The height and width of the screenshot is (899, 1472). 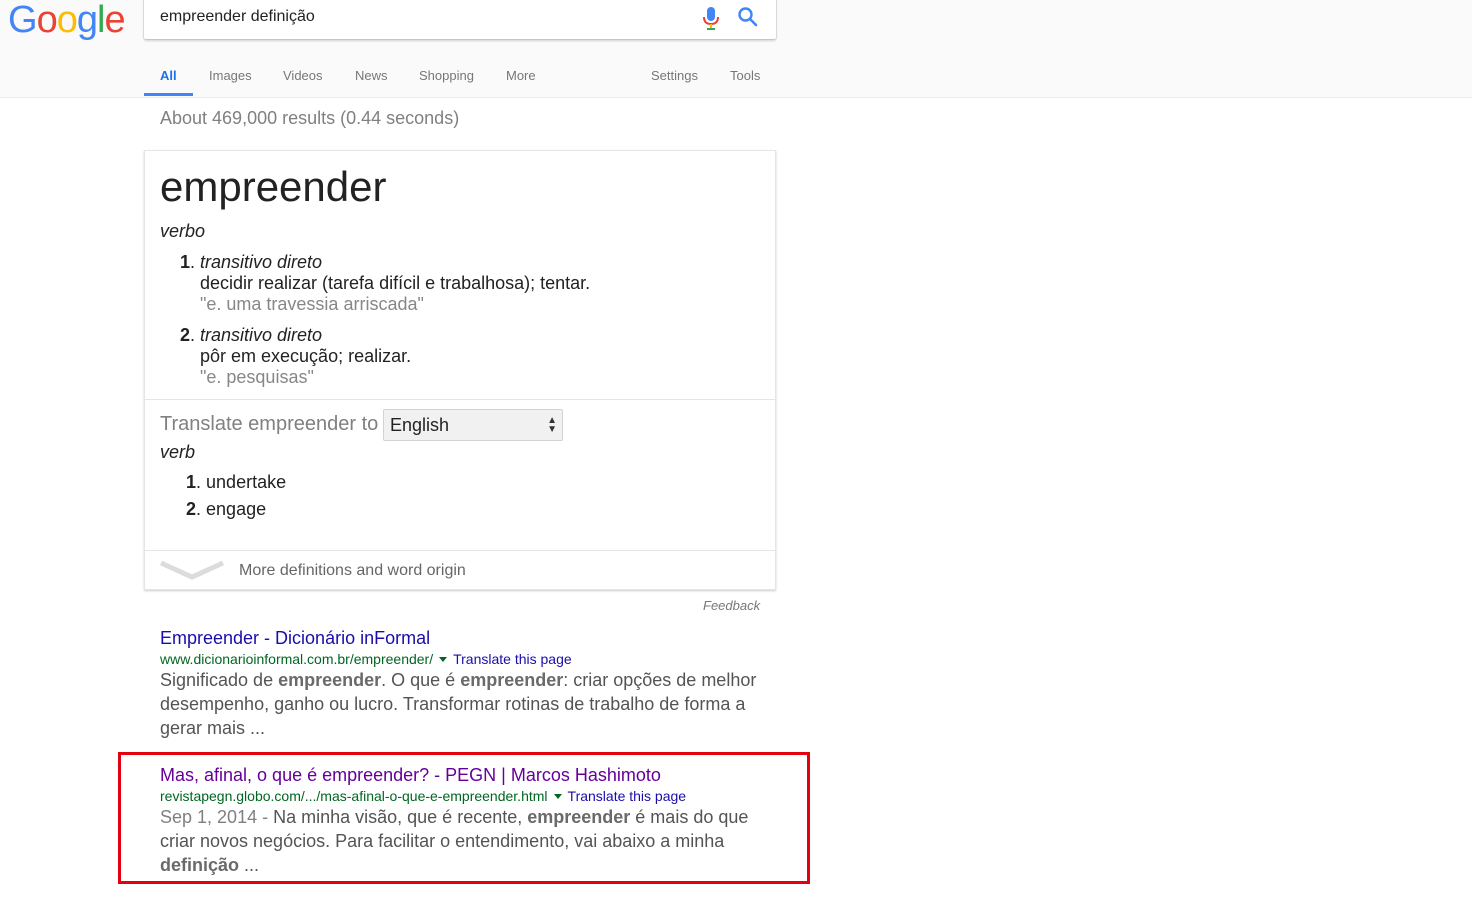 What do you see at coordinates (47, 20) in the screenshot?
I see `logo-letter-o1: o` at bounding box center [47, 20].